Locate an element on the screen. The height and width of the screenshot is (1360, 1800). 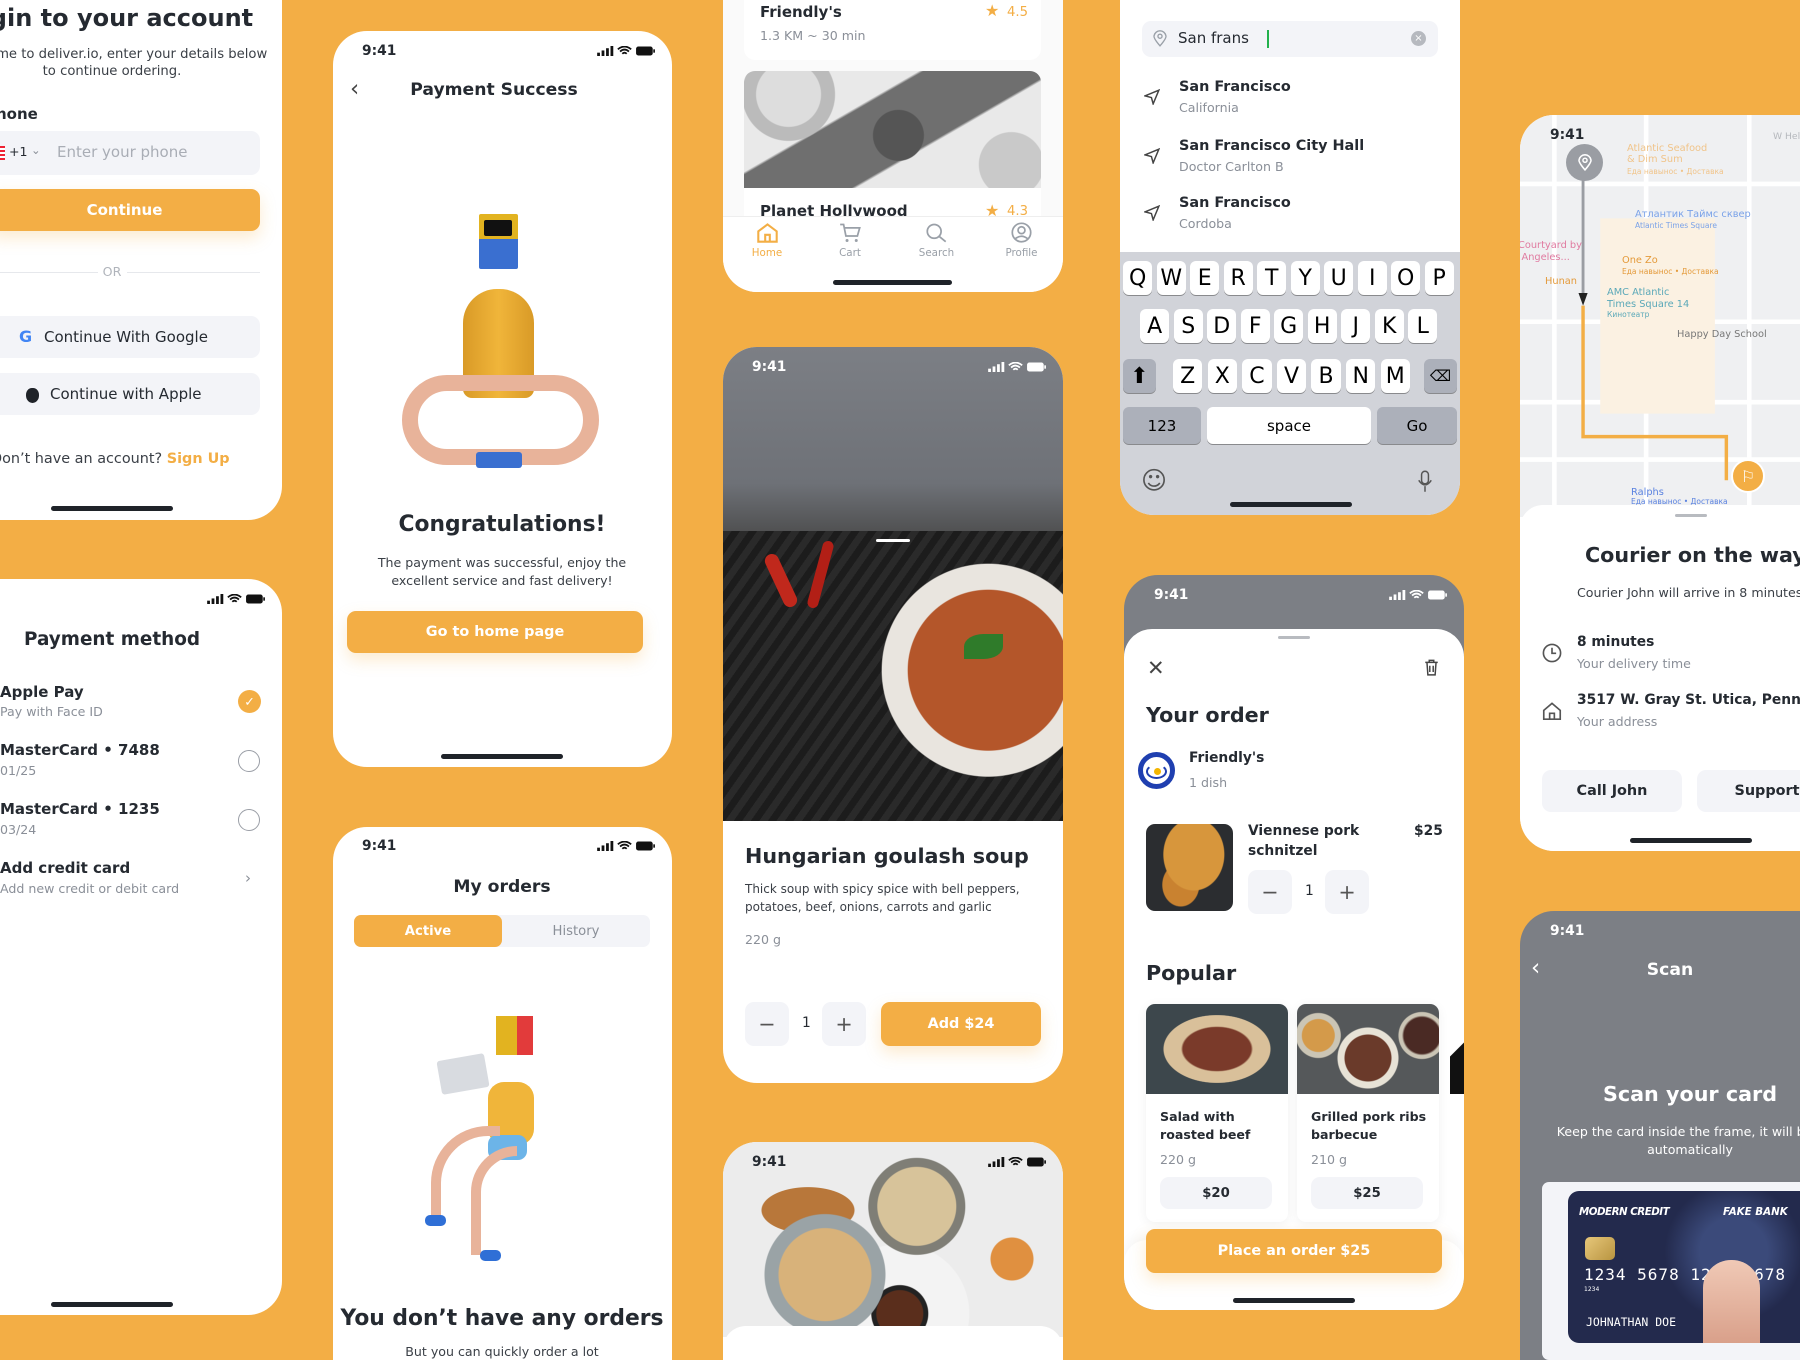
tab-history: History is located at coordinates (576, 931).